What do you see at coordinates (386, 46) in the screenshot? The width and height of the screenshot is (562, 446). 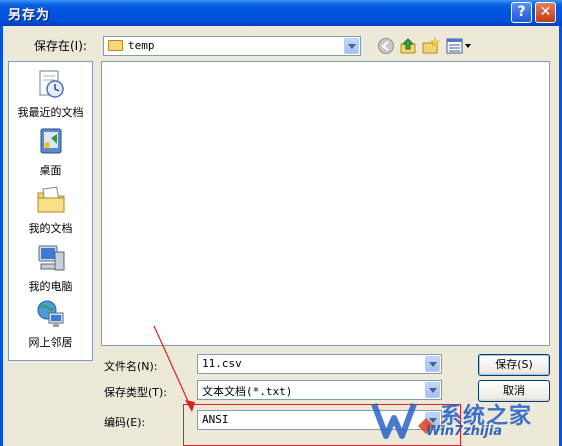 I see `back-icon` at bounding box center [386, 46].